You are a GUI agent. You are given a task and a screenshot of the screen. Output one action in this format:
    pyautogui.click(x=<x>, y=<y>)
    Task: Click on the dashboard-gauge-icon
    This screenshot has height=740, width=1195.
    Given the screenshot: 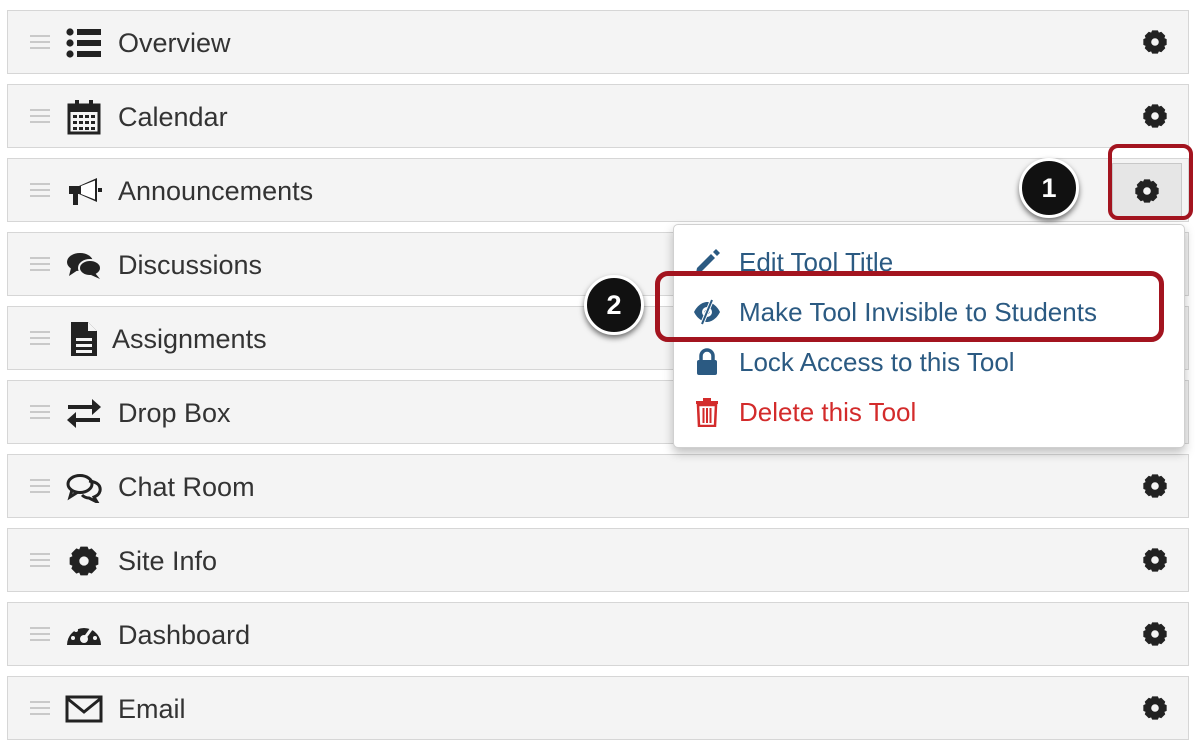 What is the action you would take?
    pyautogui.click(x=84, y=635)
    